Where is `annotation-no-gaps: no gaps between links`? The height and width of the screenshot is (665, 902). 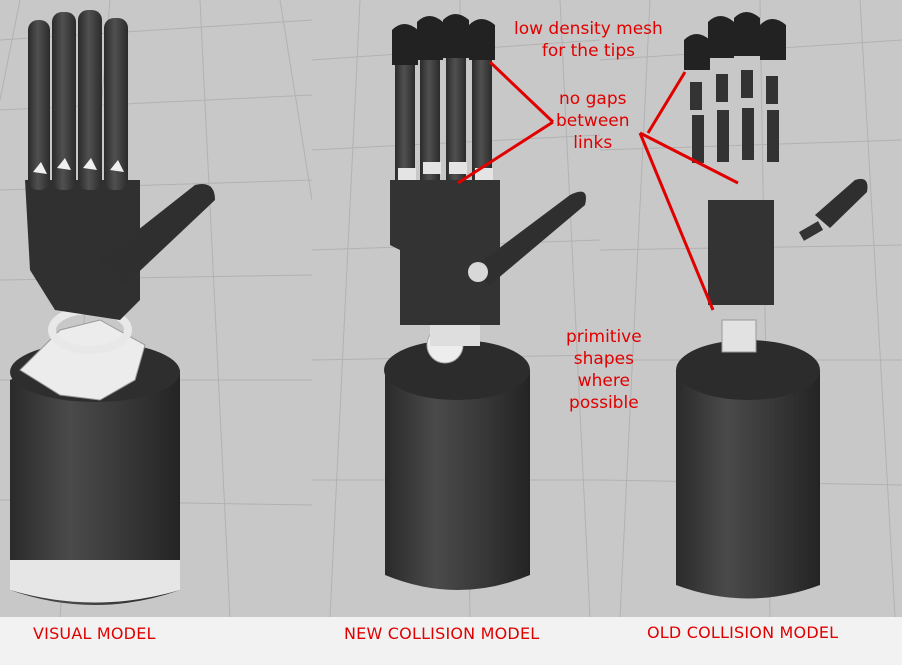
annotation-no-gaps: no gaps between links is located at coordinates (593, 121).